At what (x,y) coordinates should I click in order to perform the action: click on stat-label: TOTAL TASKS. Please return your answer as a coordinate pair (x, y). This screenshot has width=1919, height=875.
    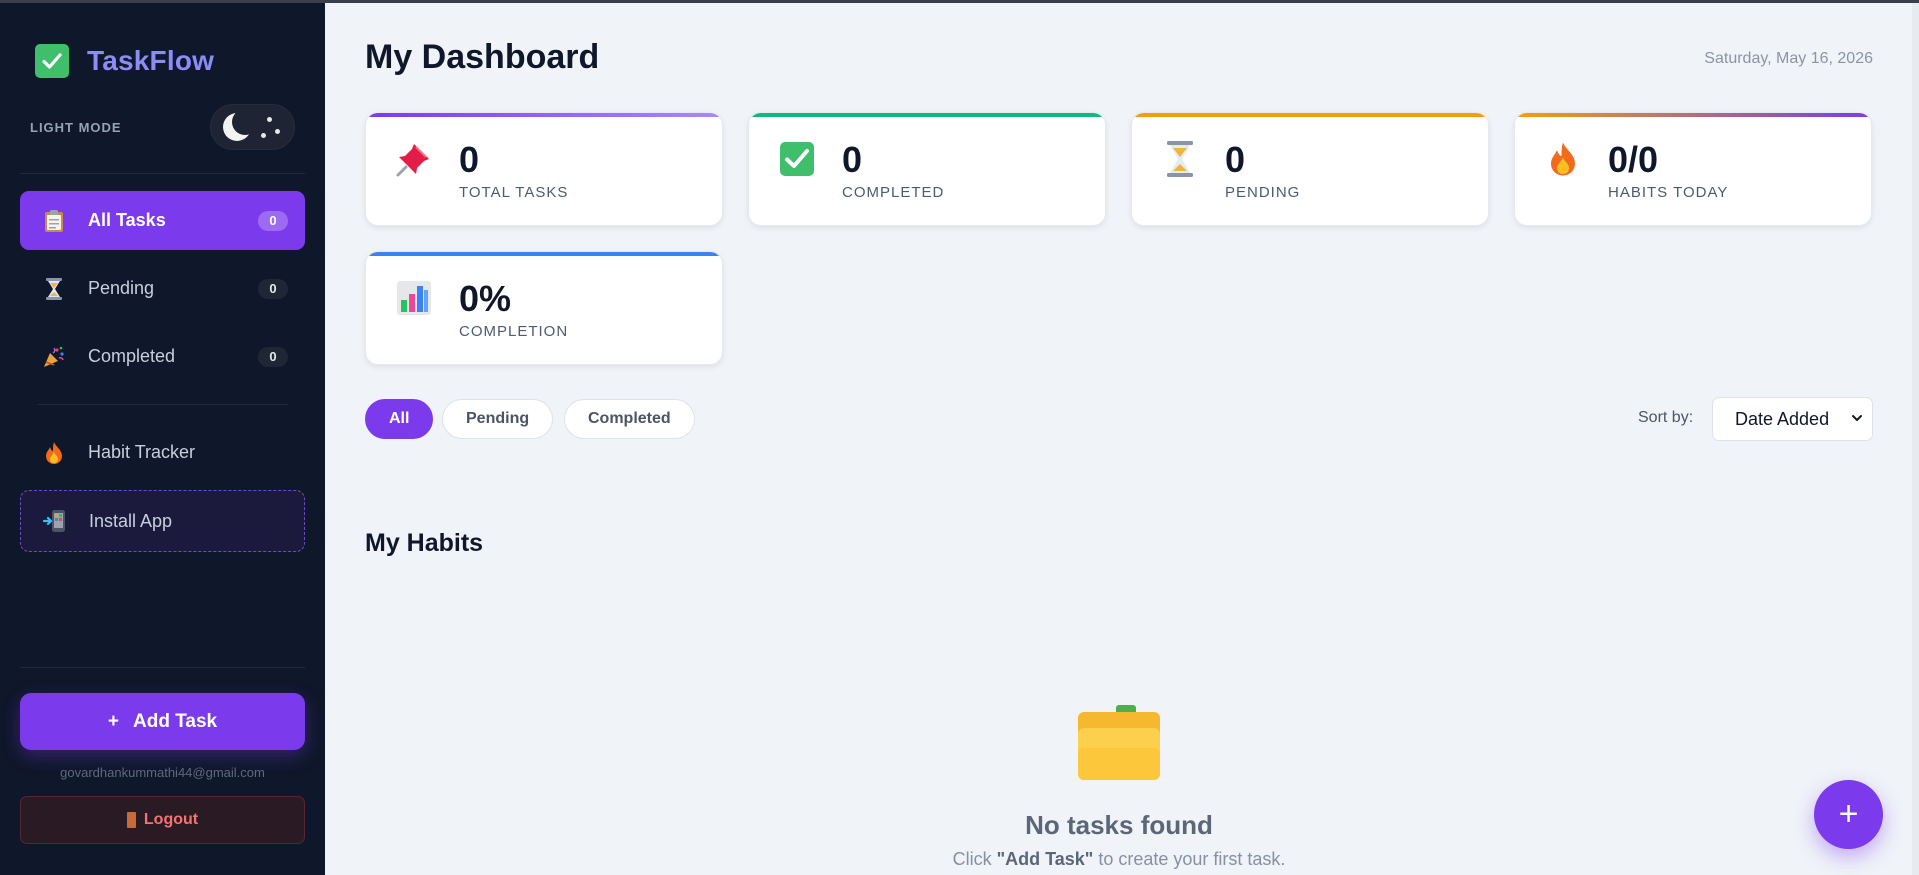
    Looking at the image, I should click on (514, 192).